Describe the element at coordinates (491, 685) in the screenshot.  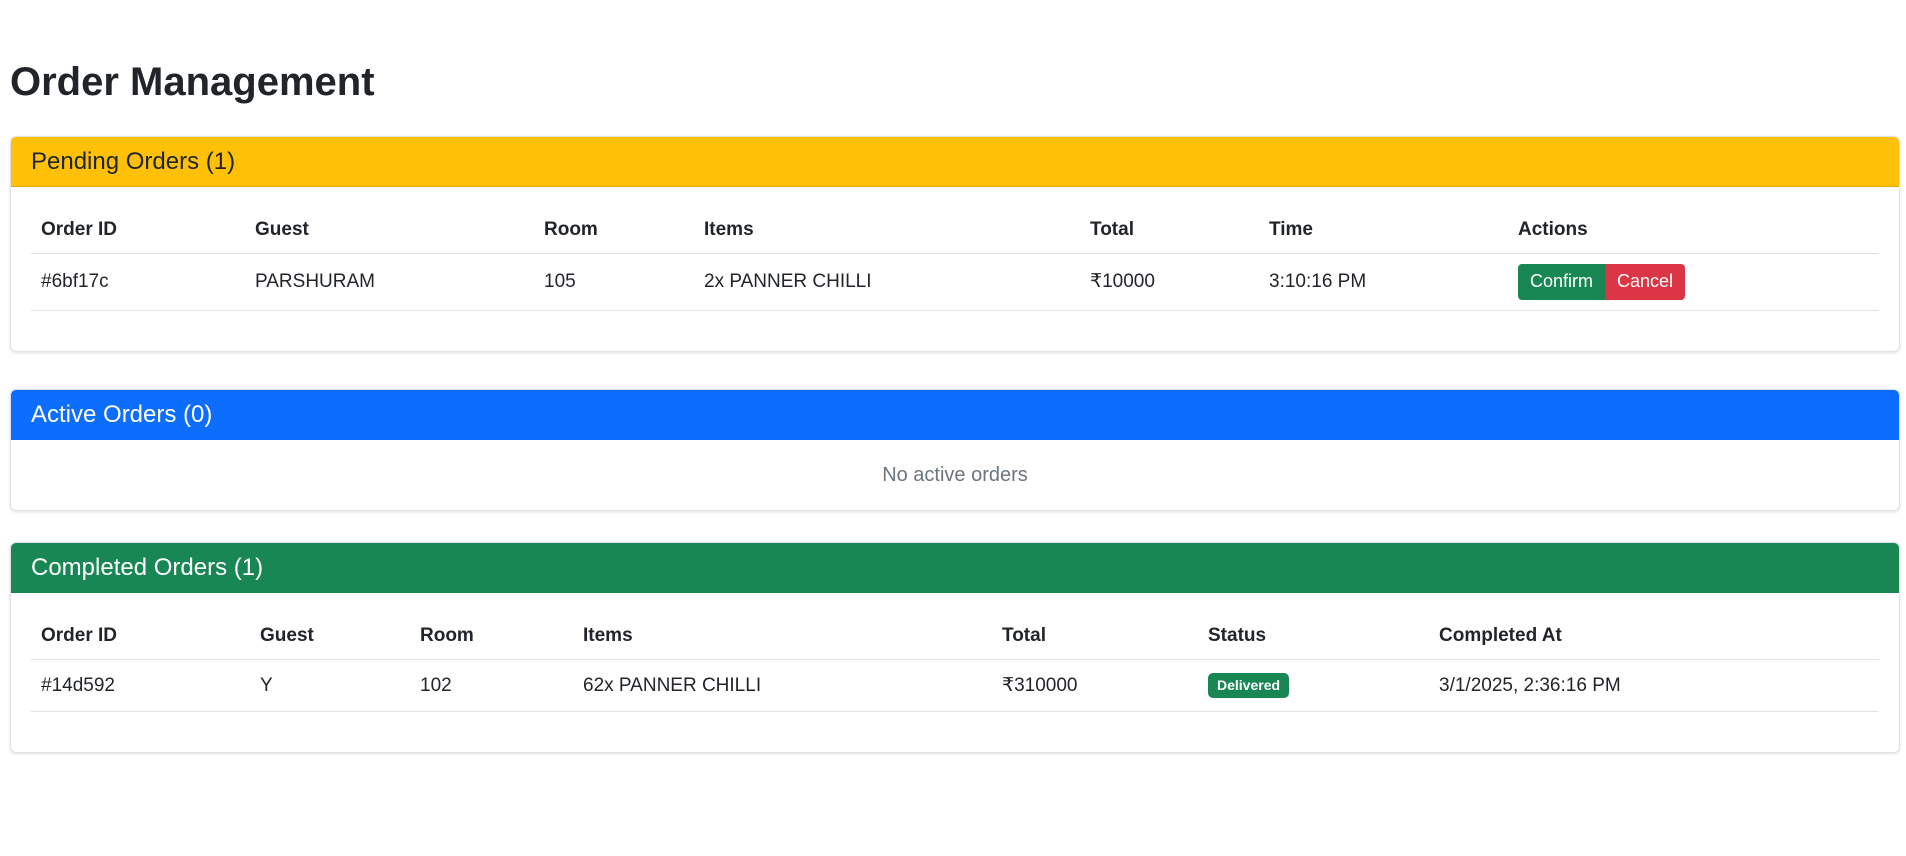
I see `room-cell: 102` at that location.